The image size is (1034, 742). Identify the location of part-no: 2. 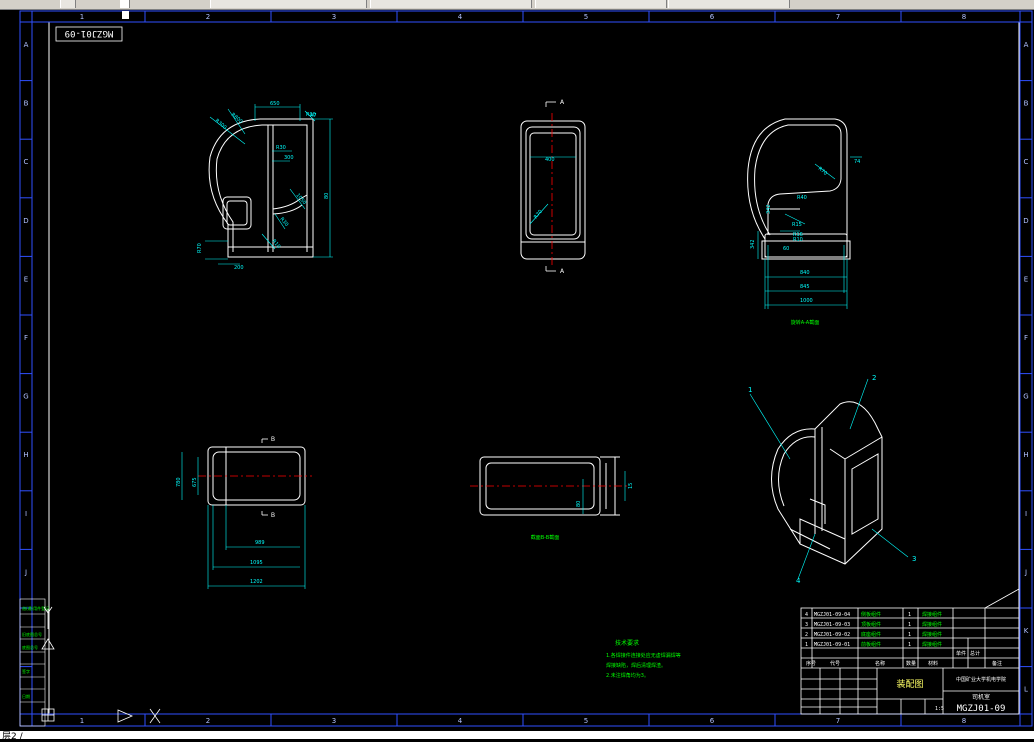
(806, 635).